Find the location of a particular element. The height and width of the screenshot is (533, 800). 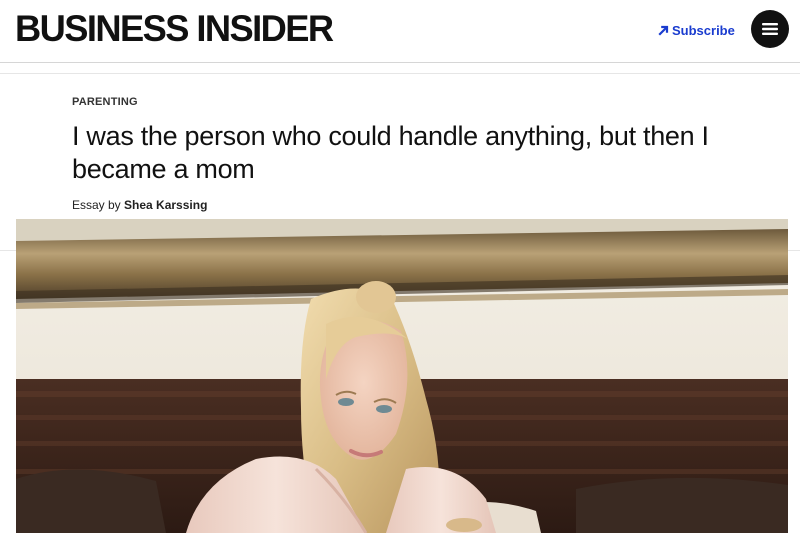

header-divider is located at coordinates (400, 73).